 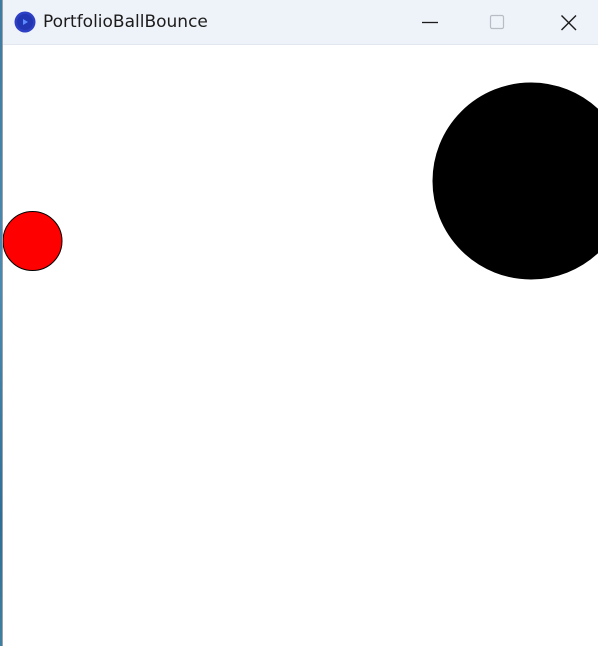 I want to click on minimize-button, so click(x=428, y=22).